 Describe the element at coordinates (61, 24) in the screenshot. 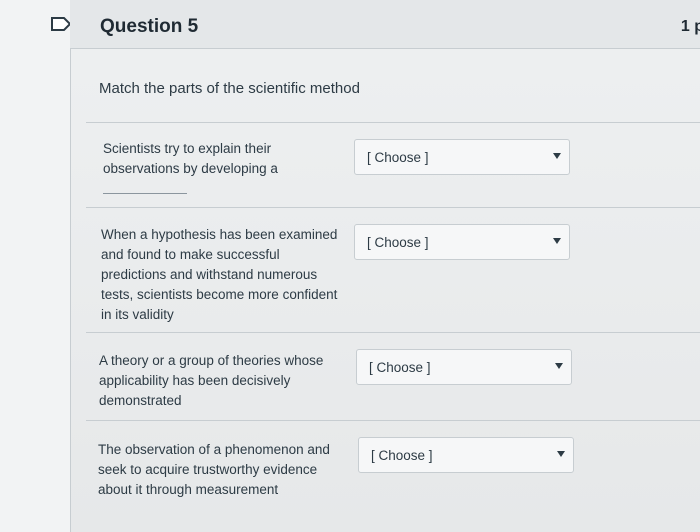

I see `flag-question-icon` at that location.